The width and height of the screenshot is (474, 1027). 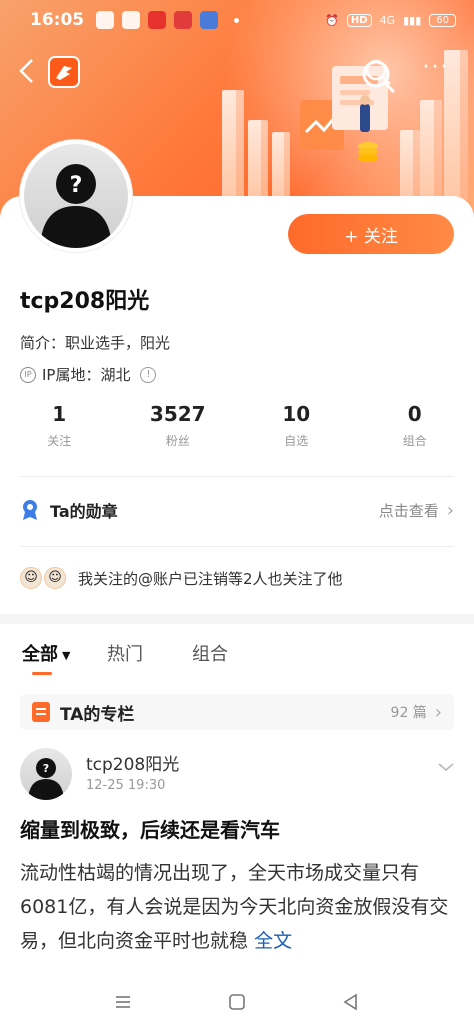 I want to click on follow-button: + 关注, so click(x=371, y=234).